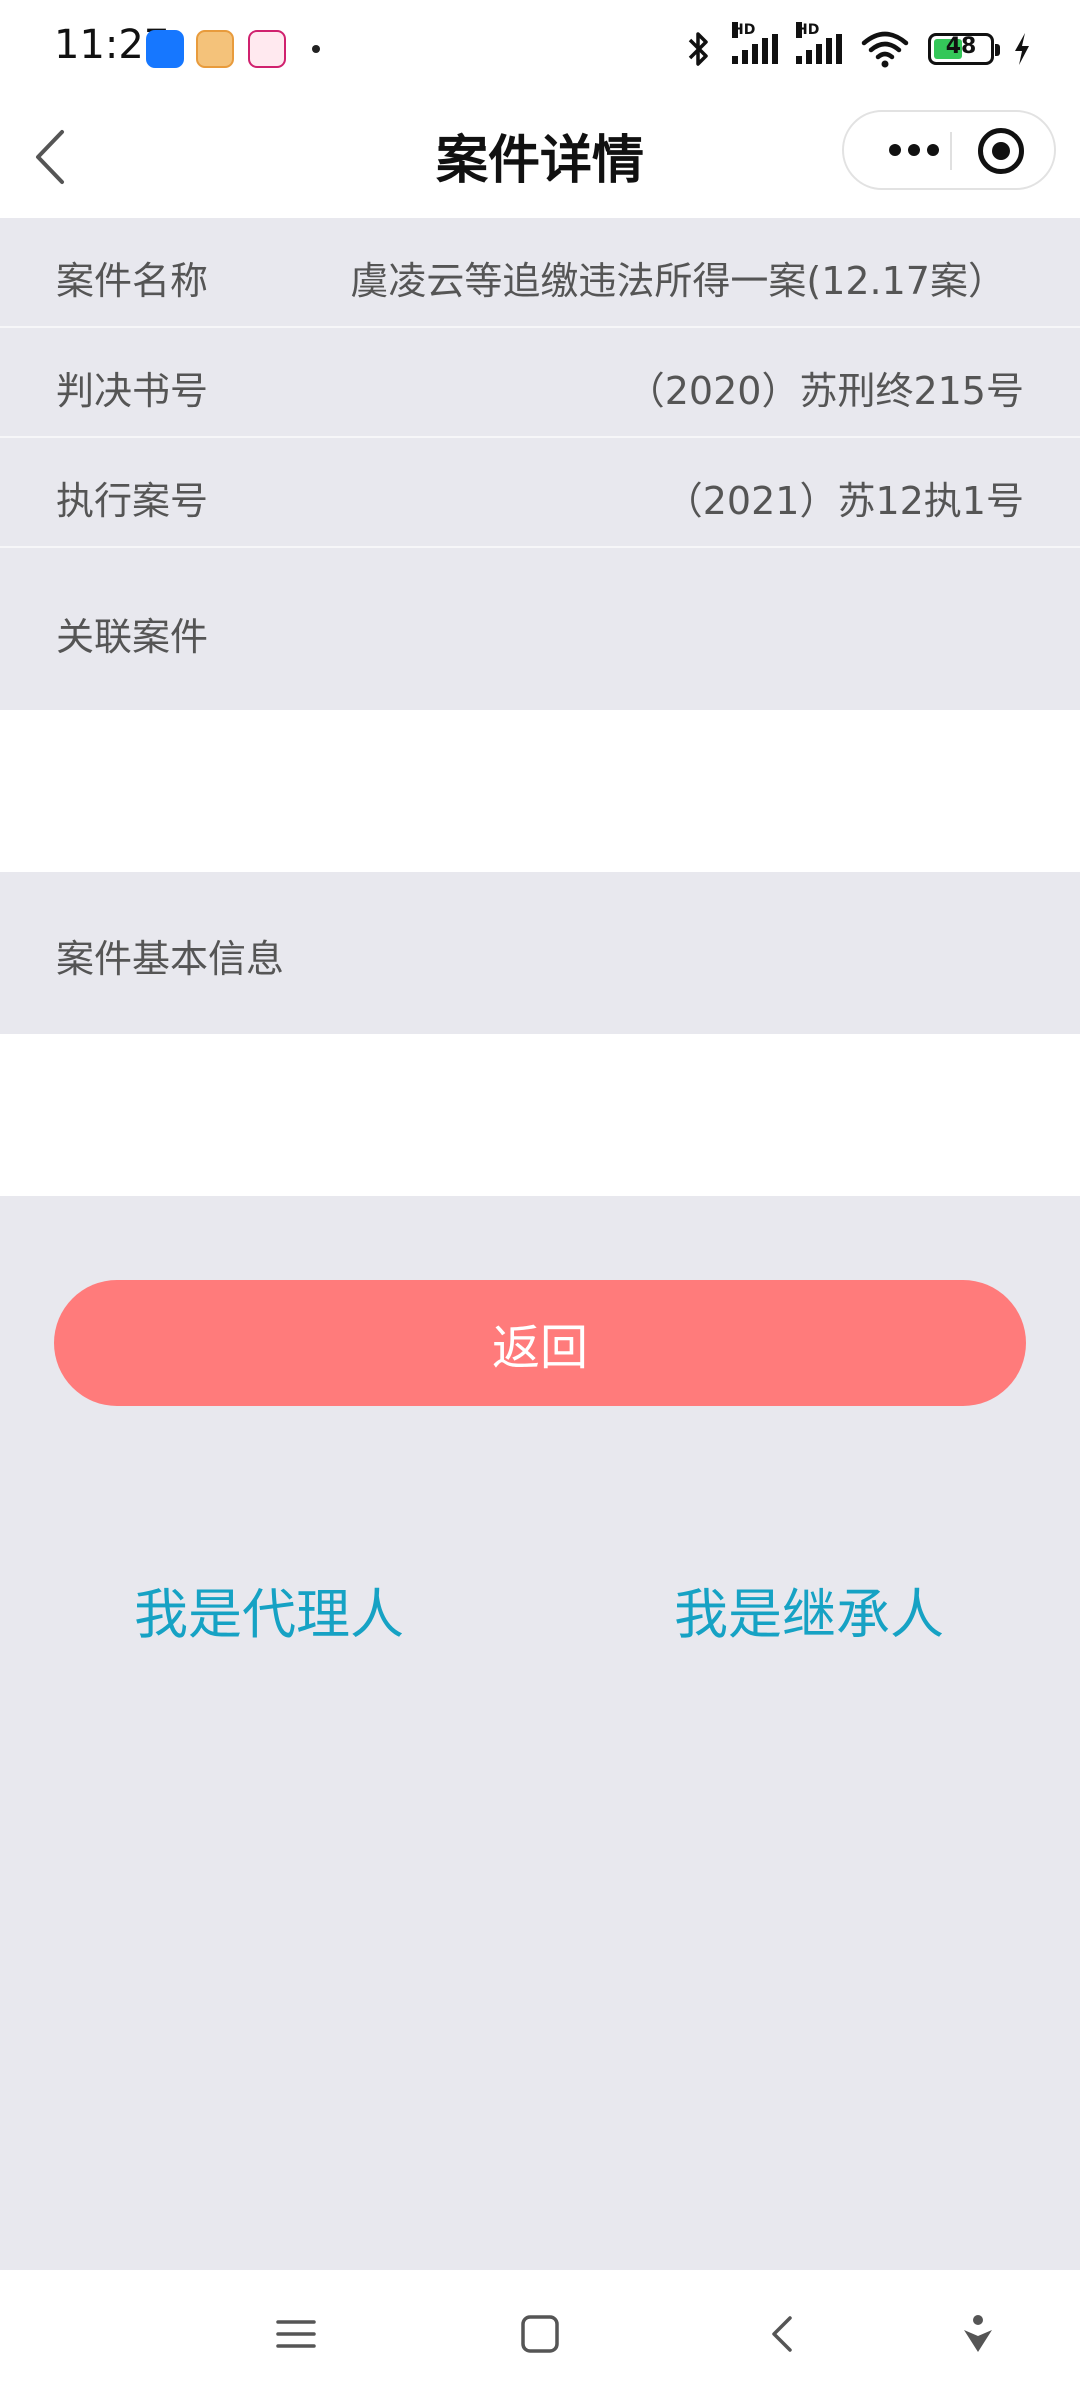 This screenshot has width=1080, height=2400. Describe the element at coordinates (961, 46) in the screenshot. I see `battery-level: 48` at that location.